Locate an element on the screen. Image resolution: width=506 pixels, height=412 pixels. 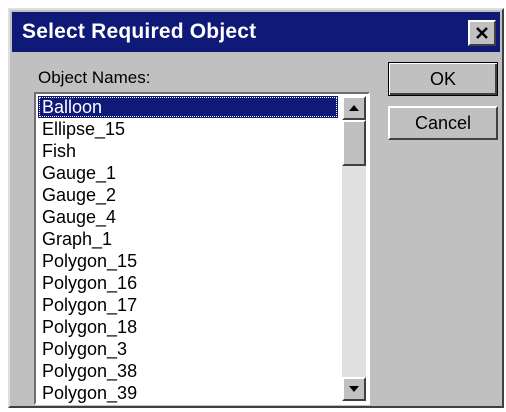
list-item: Polygon_38 is located at coordinates (188, 371).